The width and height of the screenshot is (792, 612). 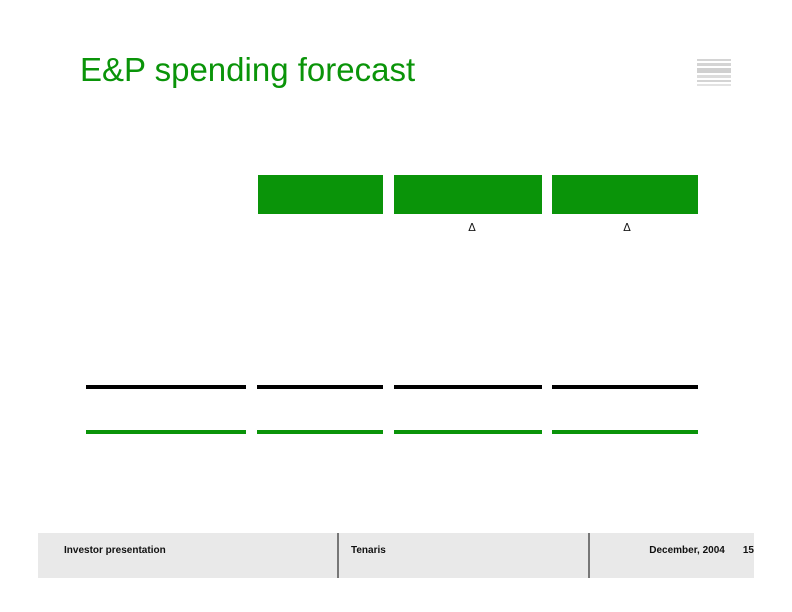 What do you see at coordinates (368, 550) in the screenshot?
I see `footer-company-text: Tenaris` at bounding box center [368, 550].